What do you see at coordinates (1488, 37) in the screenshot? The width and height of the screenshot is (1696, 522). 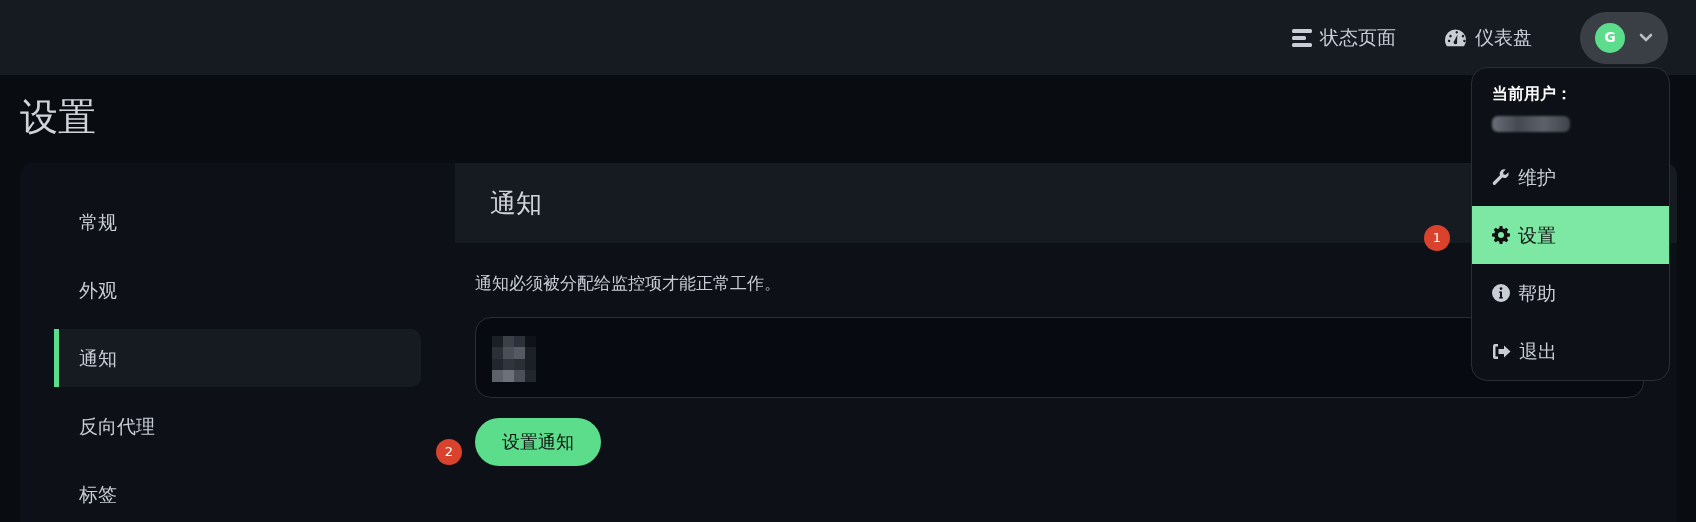 I see `nav-link: 仪表盘` at bounding box center [1488, 37].